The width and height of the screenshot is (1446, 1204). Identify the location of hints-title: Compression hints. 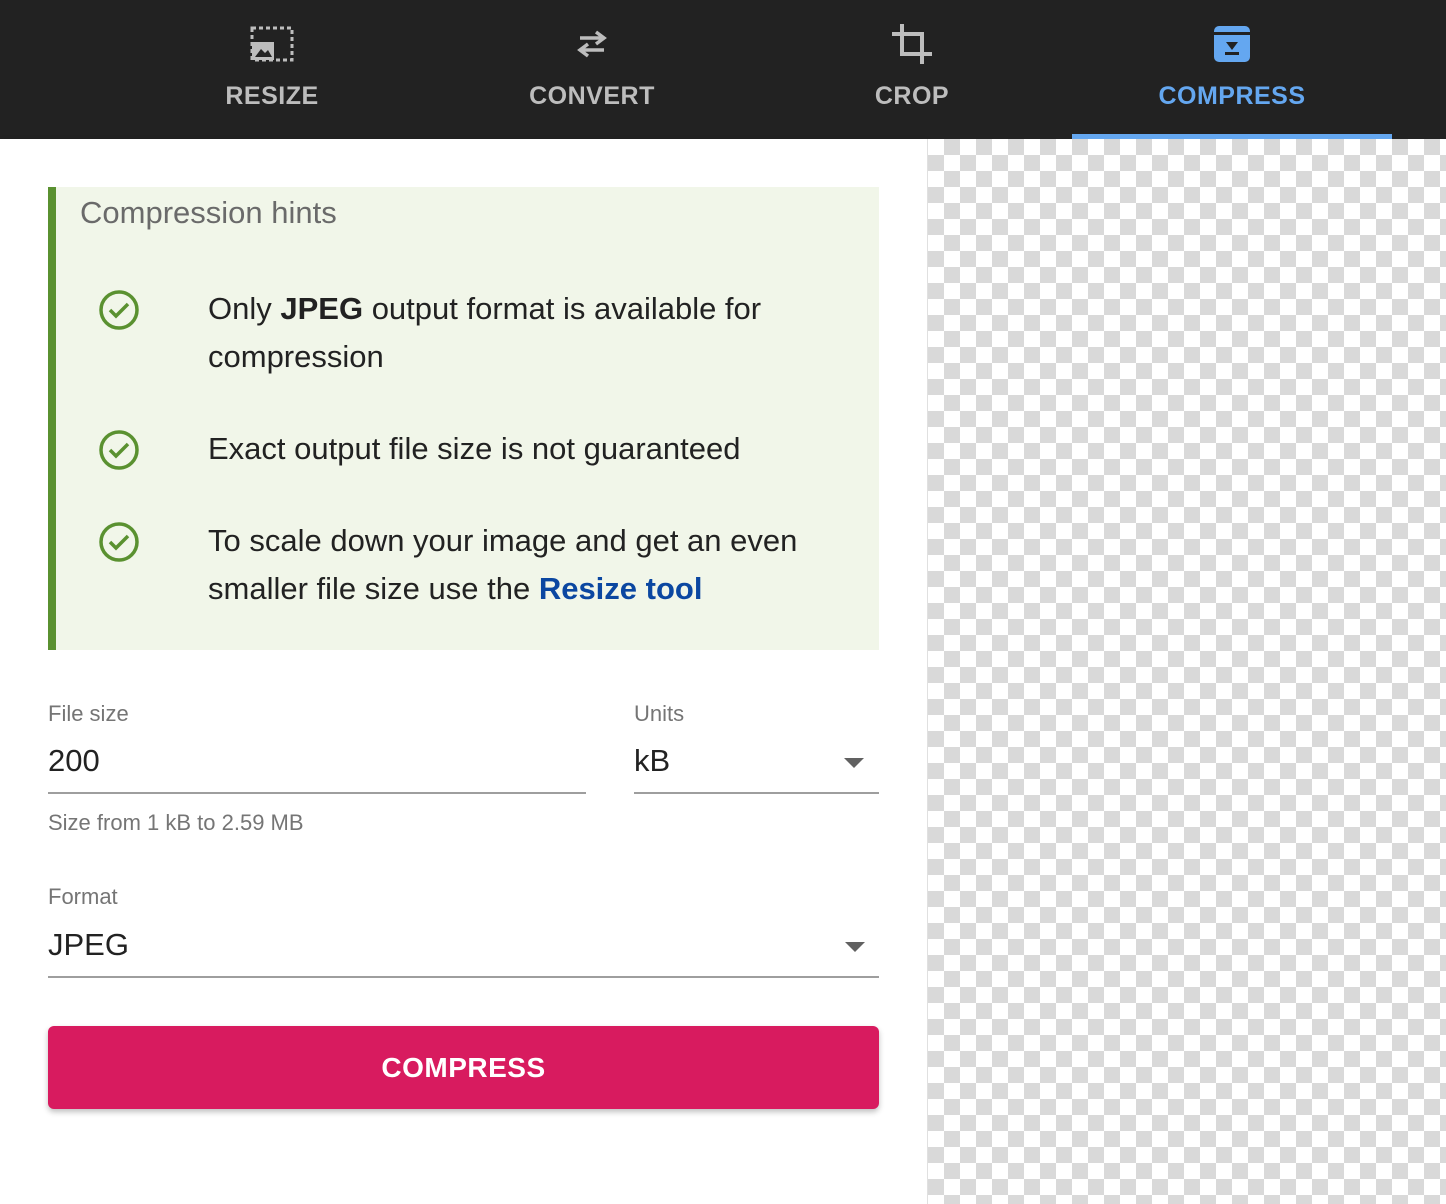
(208, 212).